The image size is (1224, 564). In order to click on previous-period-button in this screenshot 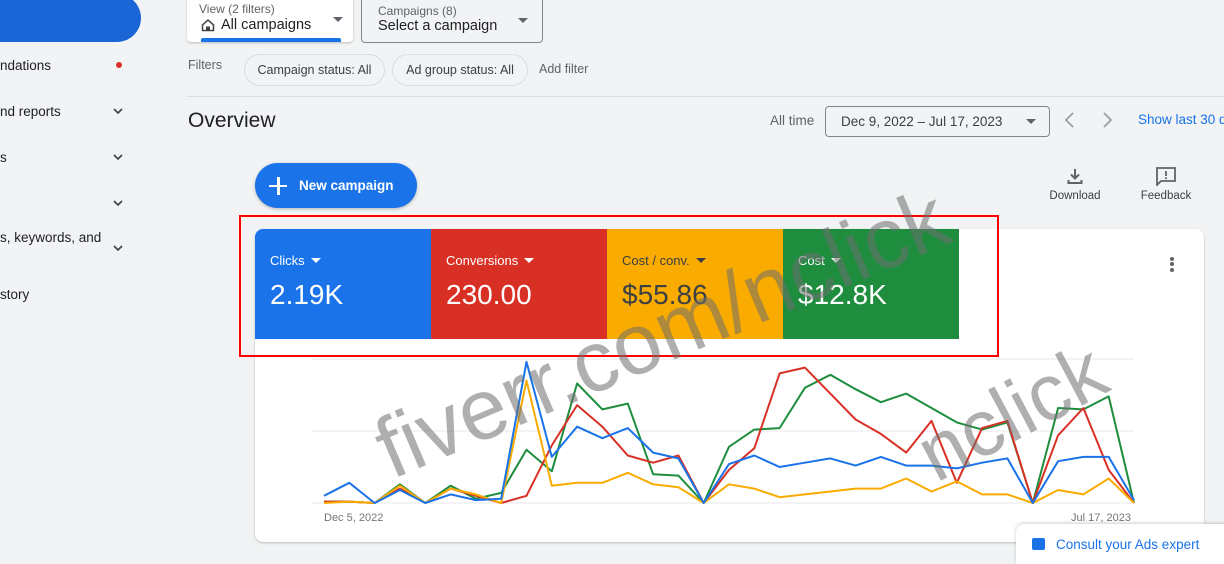, I will do `click(1070, 120)`.